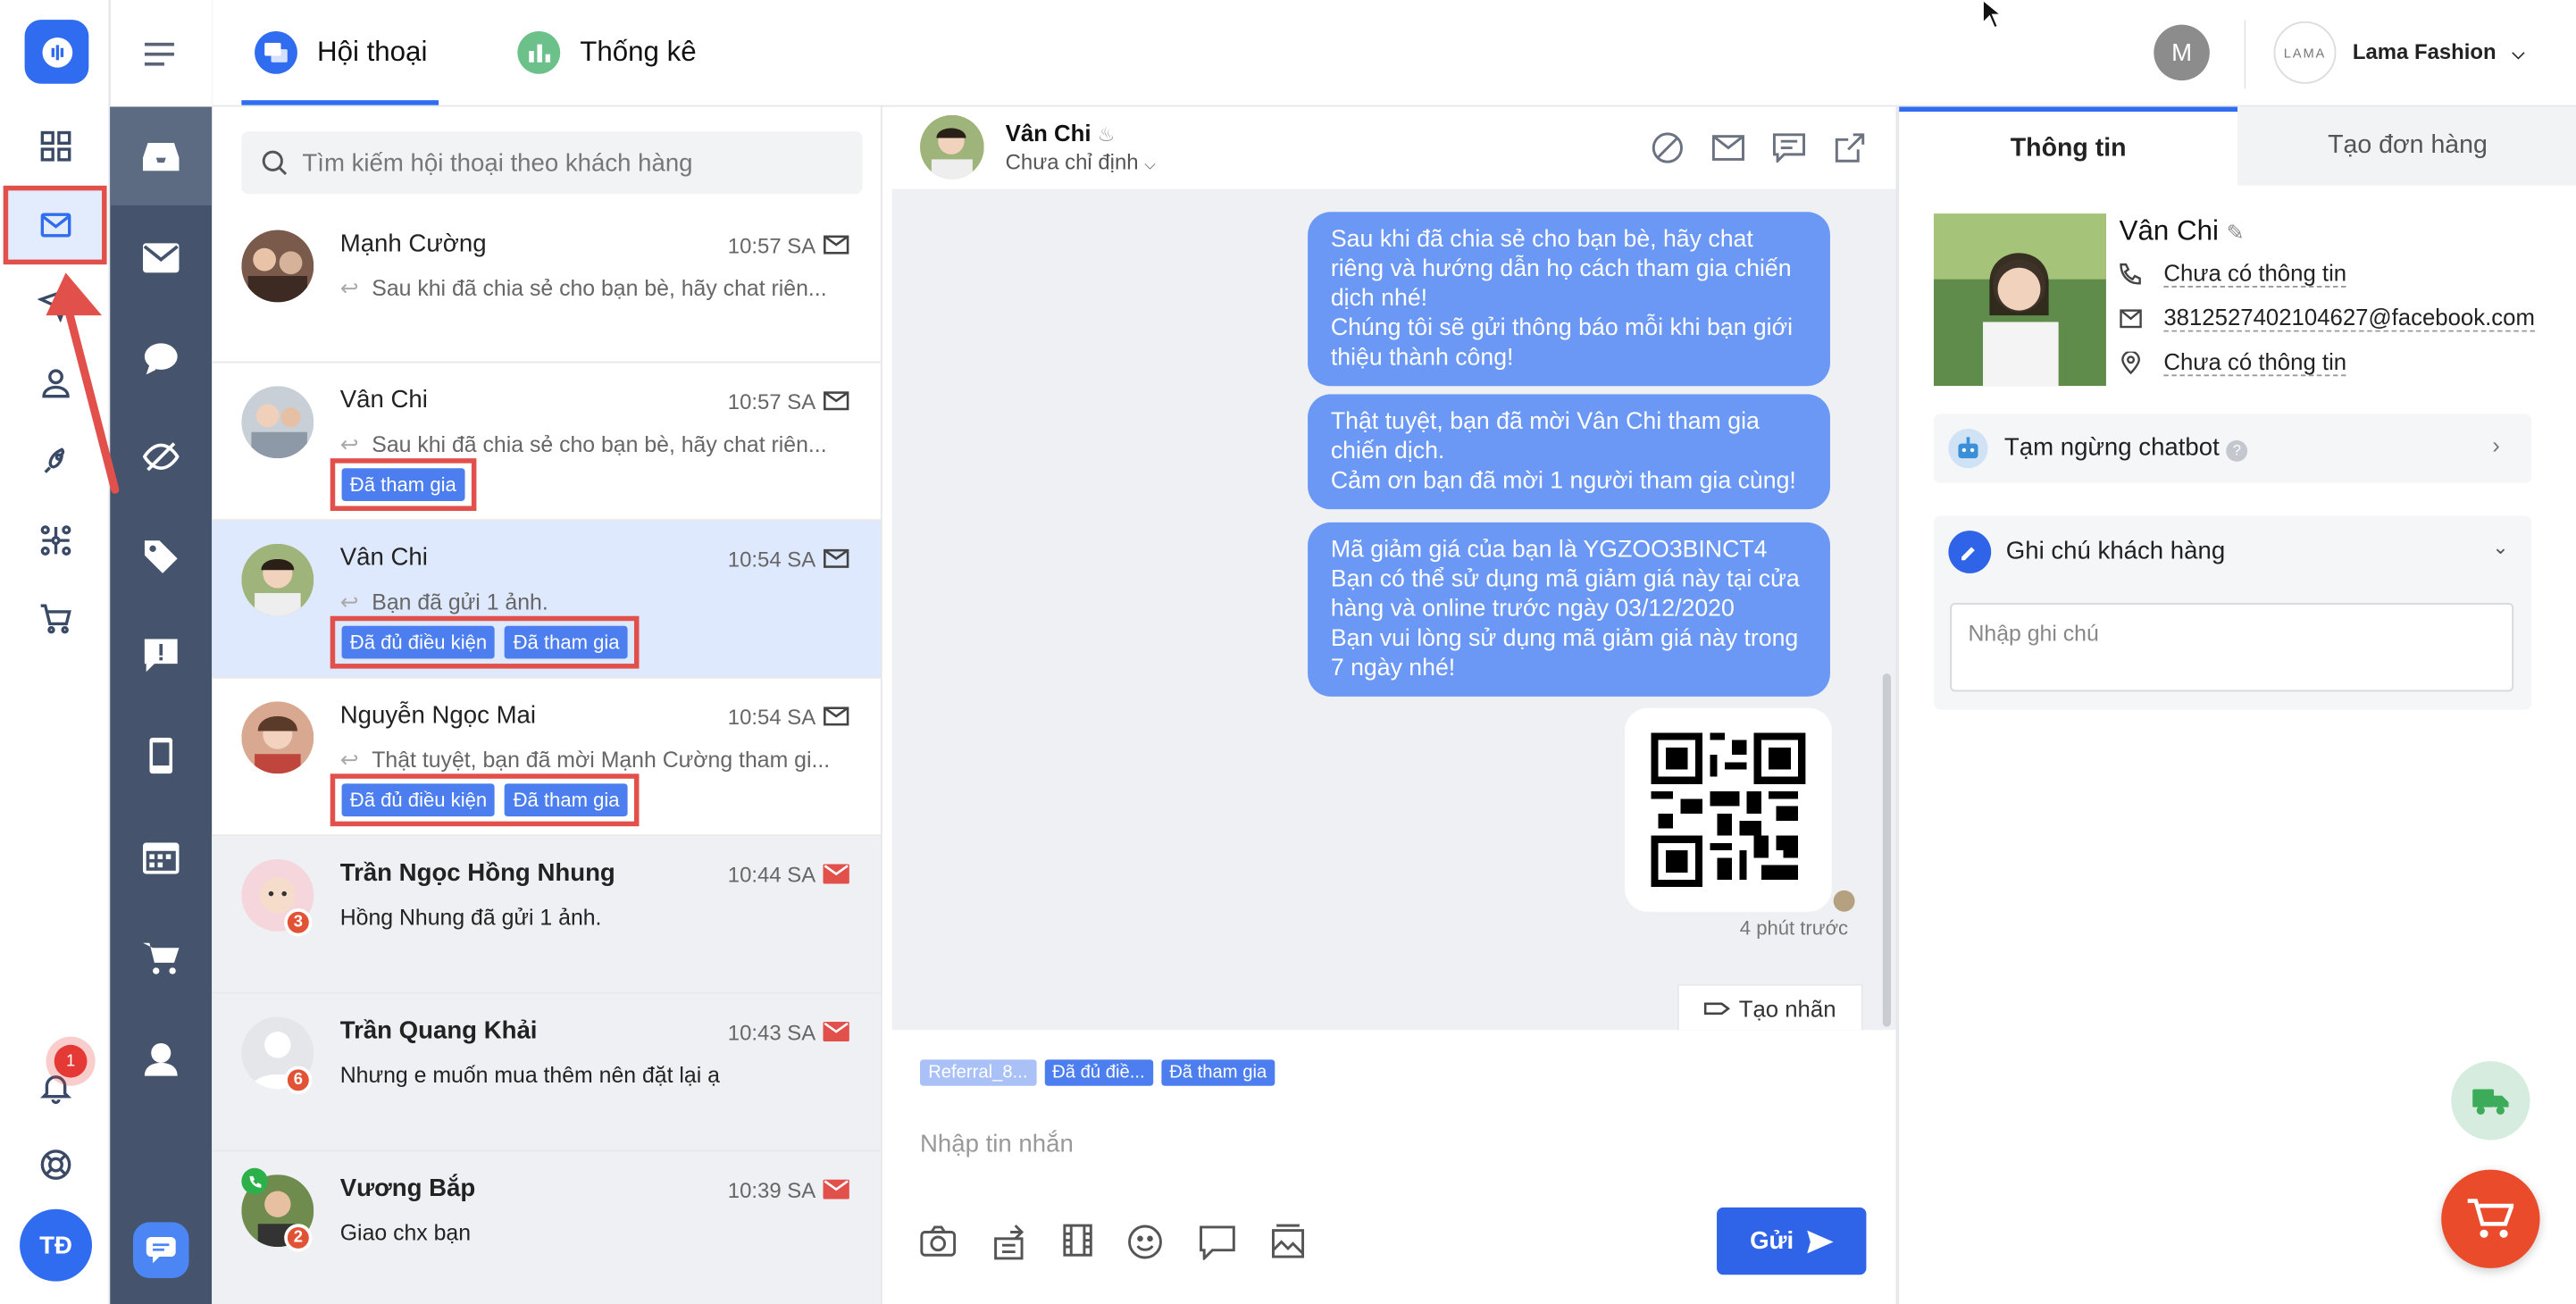  What do you see at coordinates (772, 401) in the screenshot?
I see `message-time: 10:57 SA` at bounding box center [772, 401].